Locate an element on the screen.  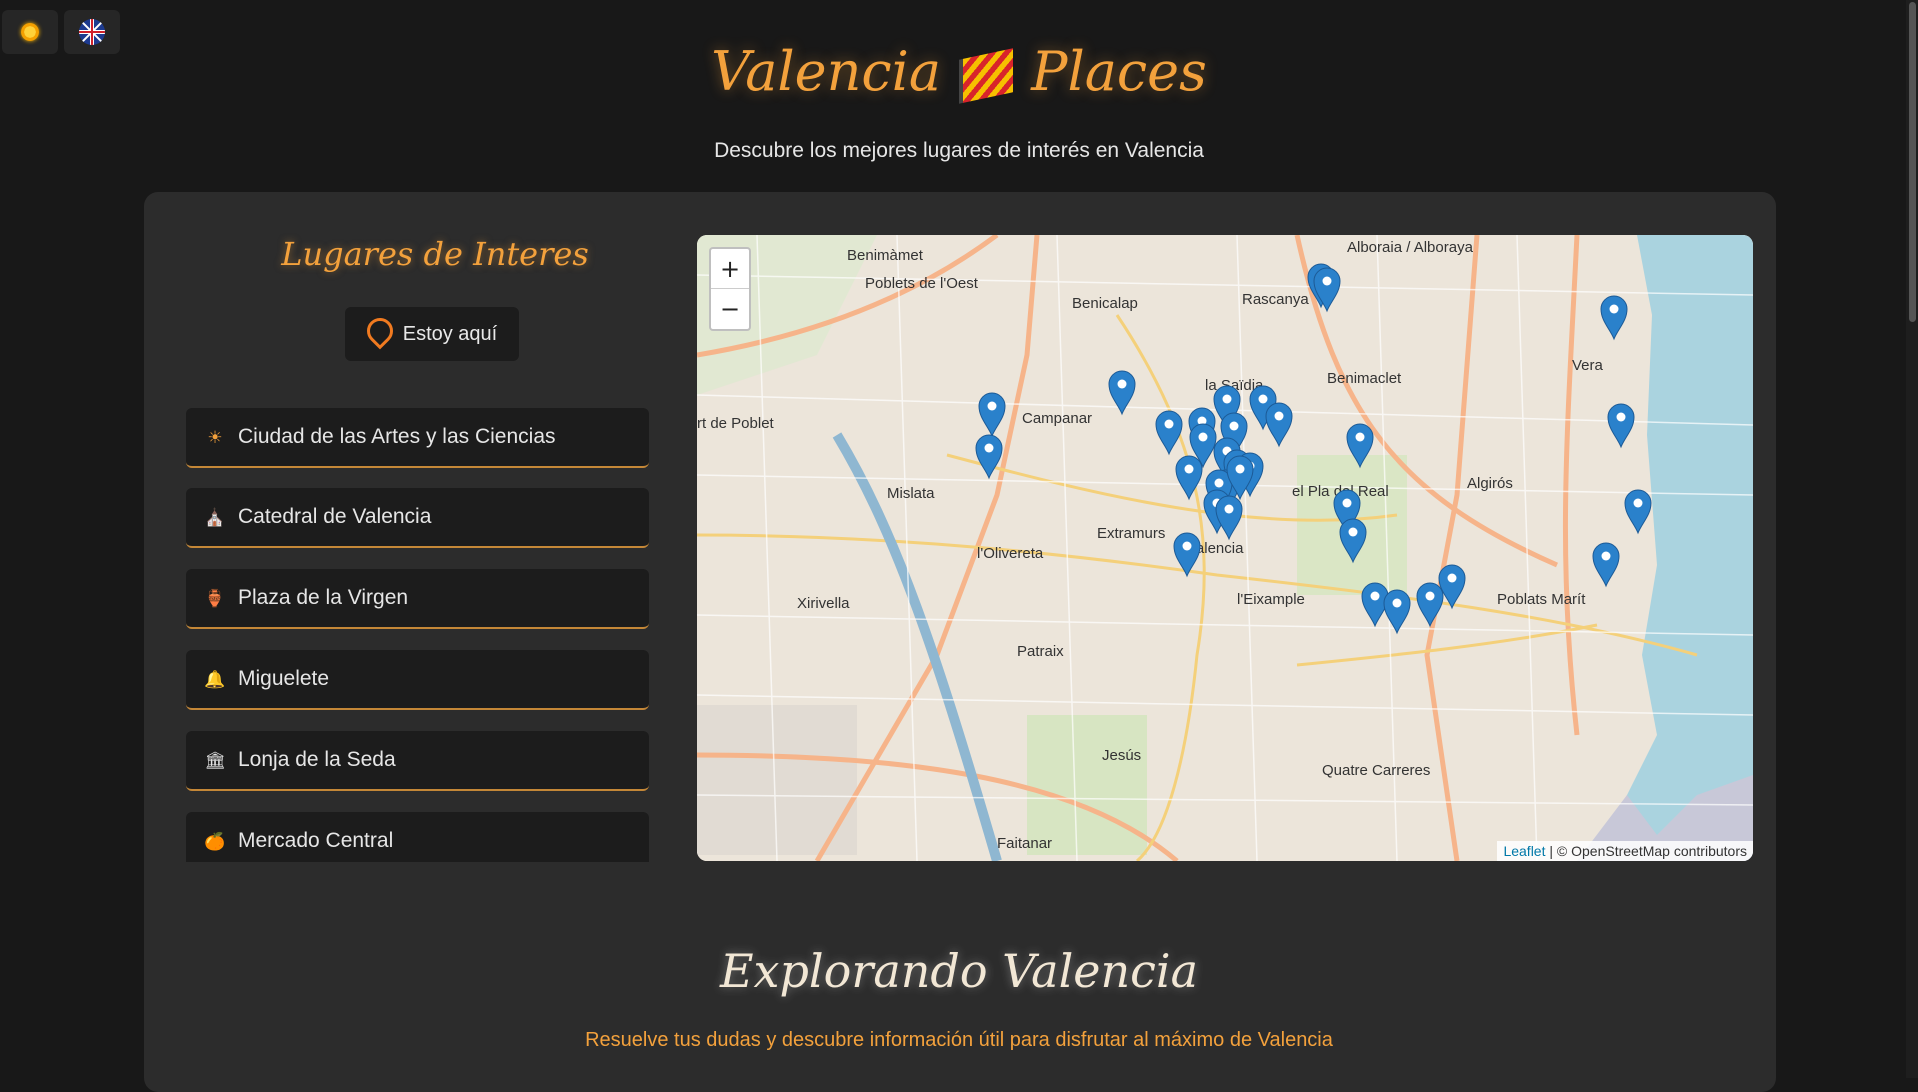
amphora-icon: 🏺 is located at coordinates (215, 598).